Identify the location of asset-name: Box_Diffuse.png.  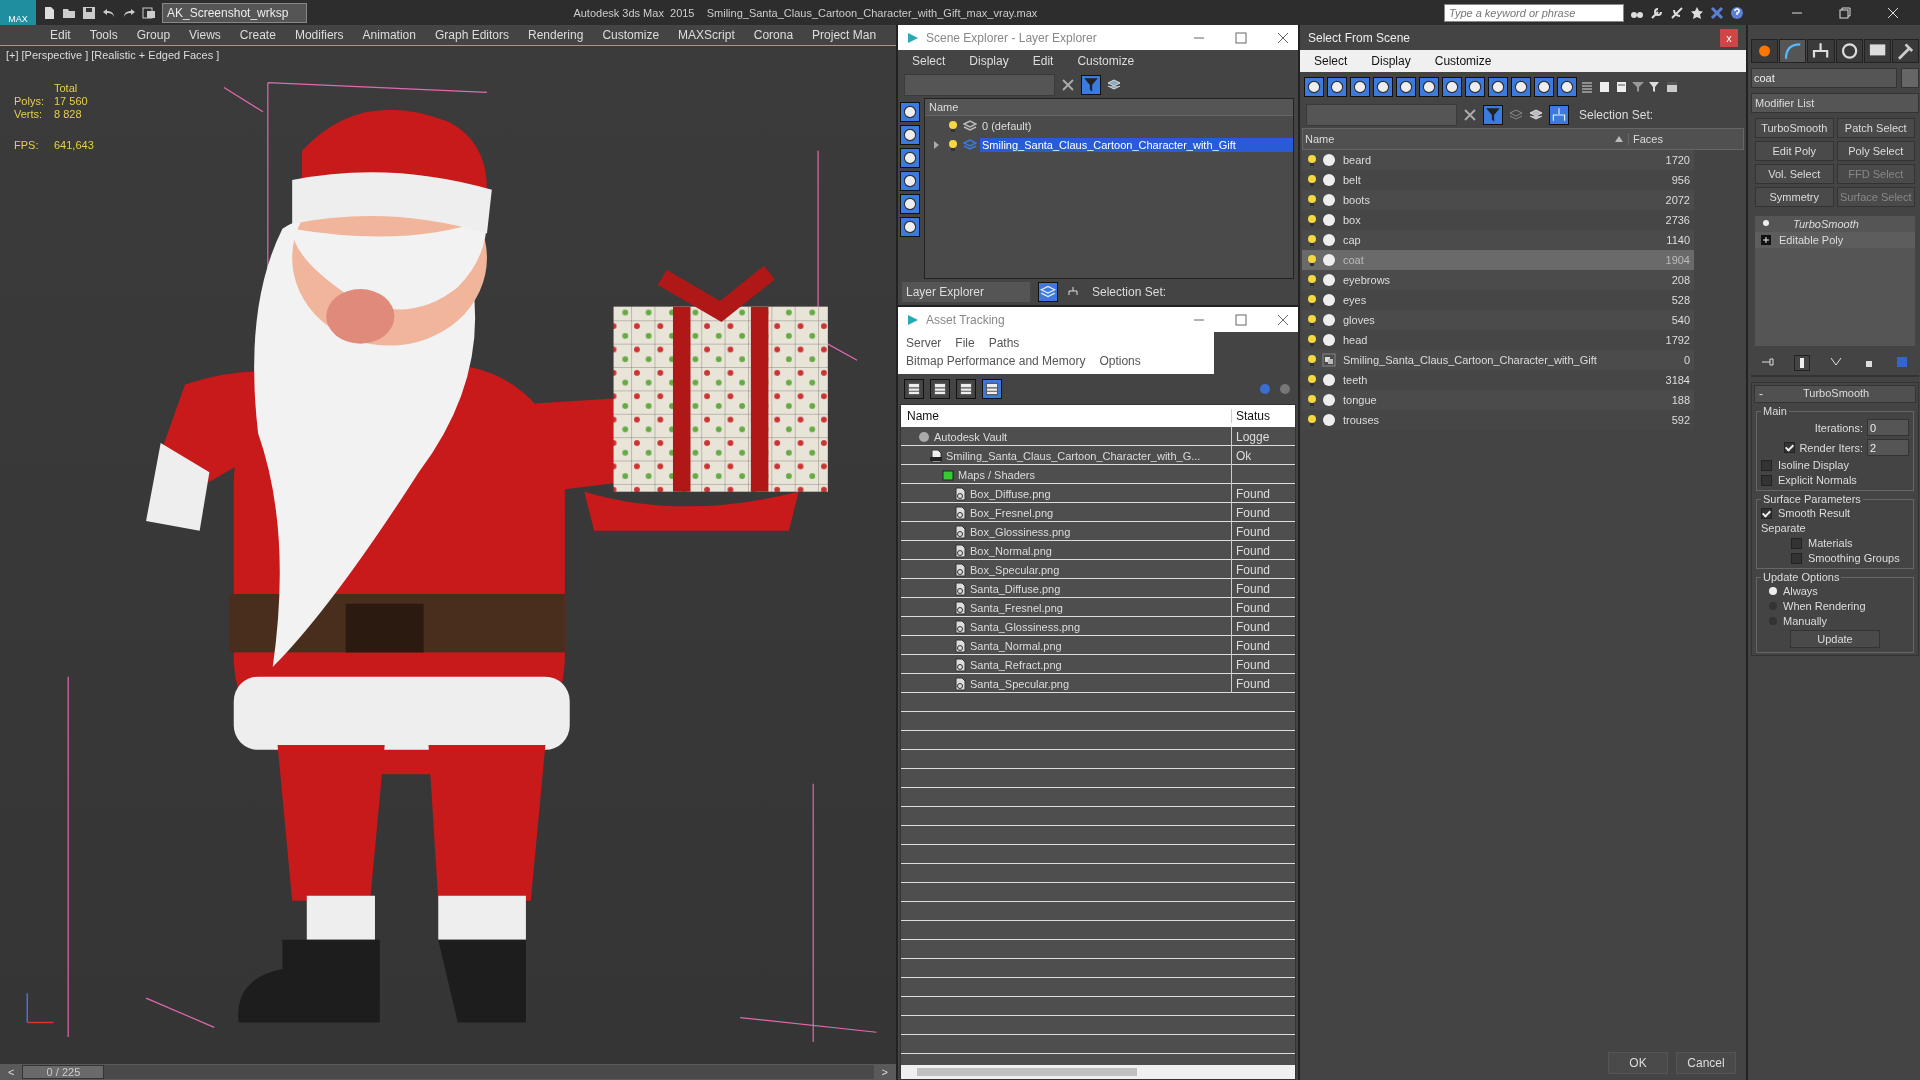
(1010, 493).